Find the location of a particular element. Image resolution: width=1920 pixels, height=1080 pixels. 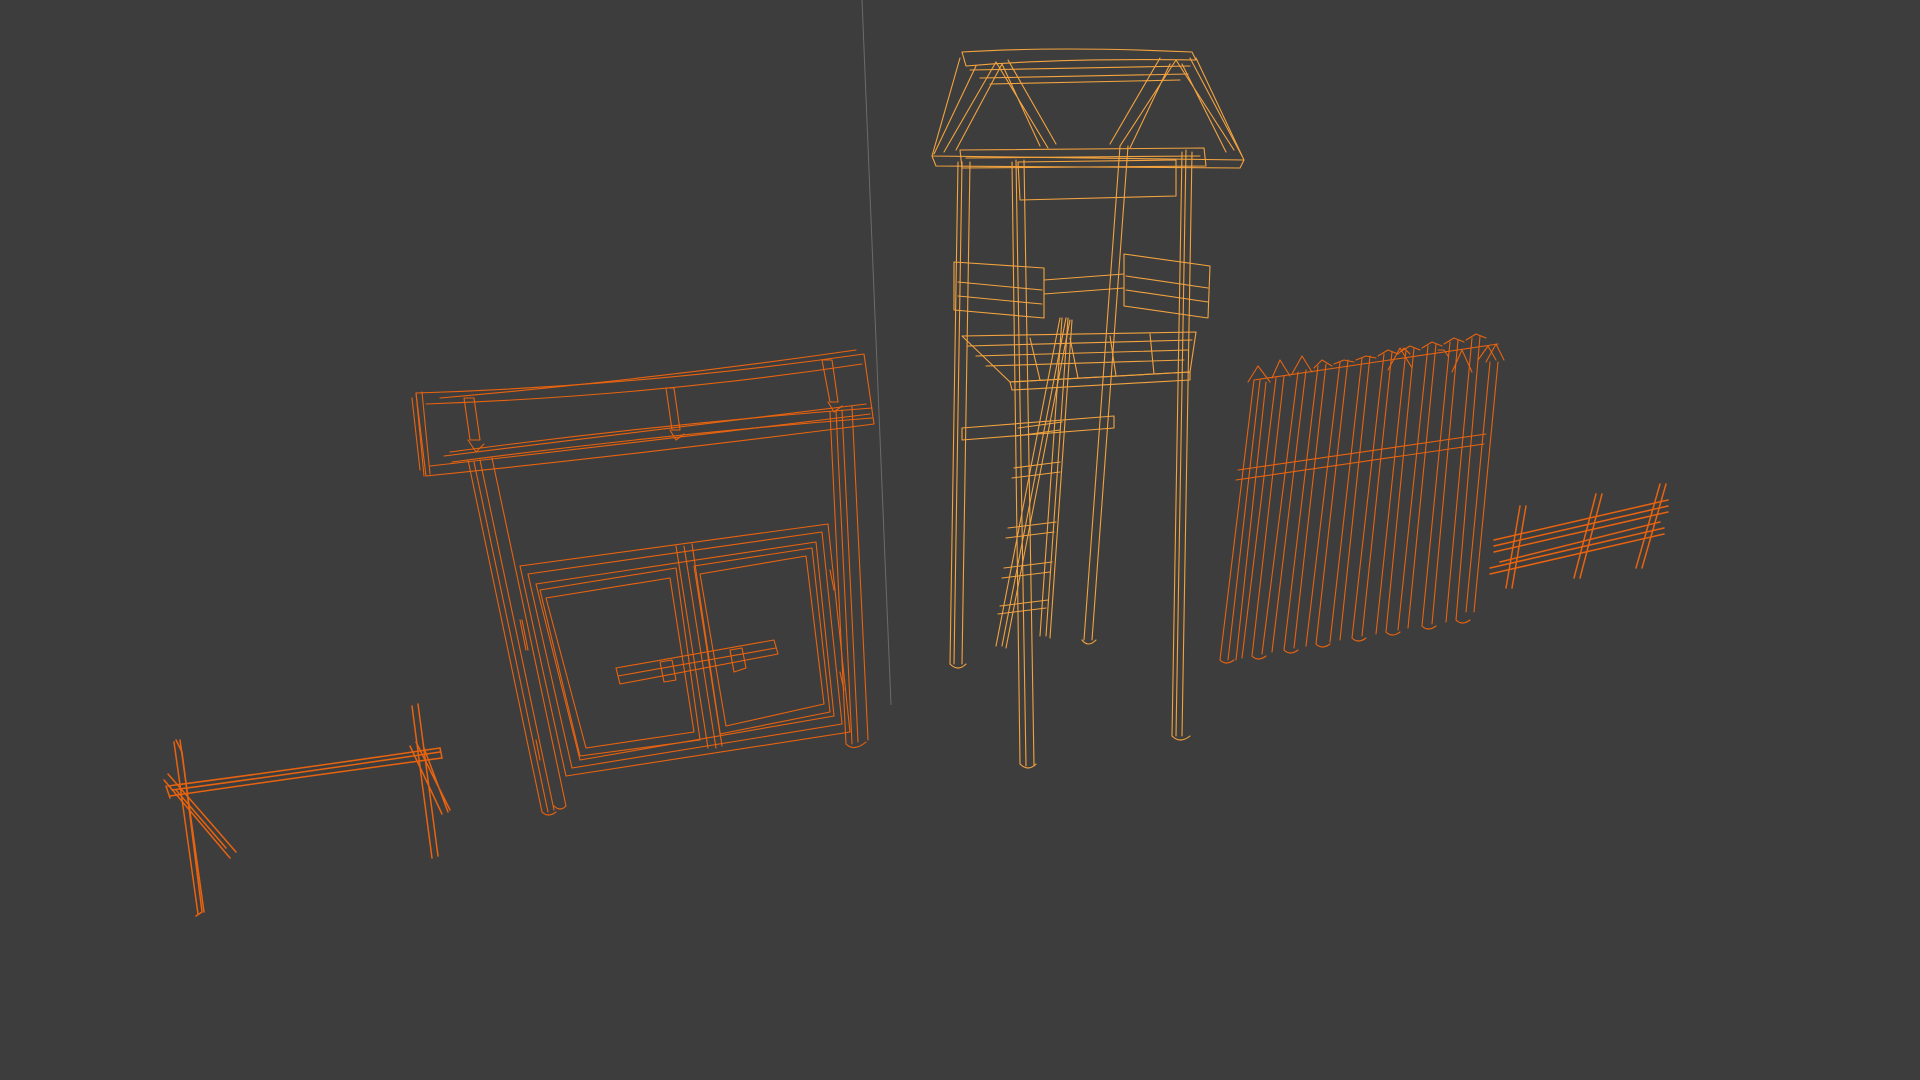

watchtower is located at coordinates (1088, 408).